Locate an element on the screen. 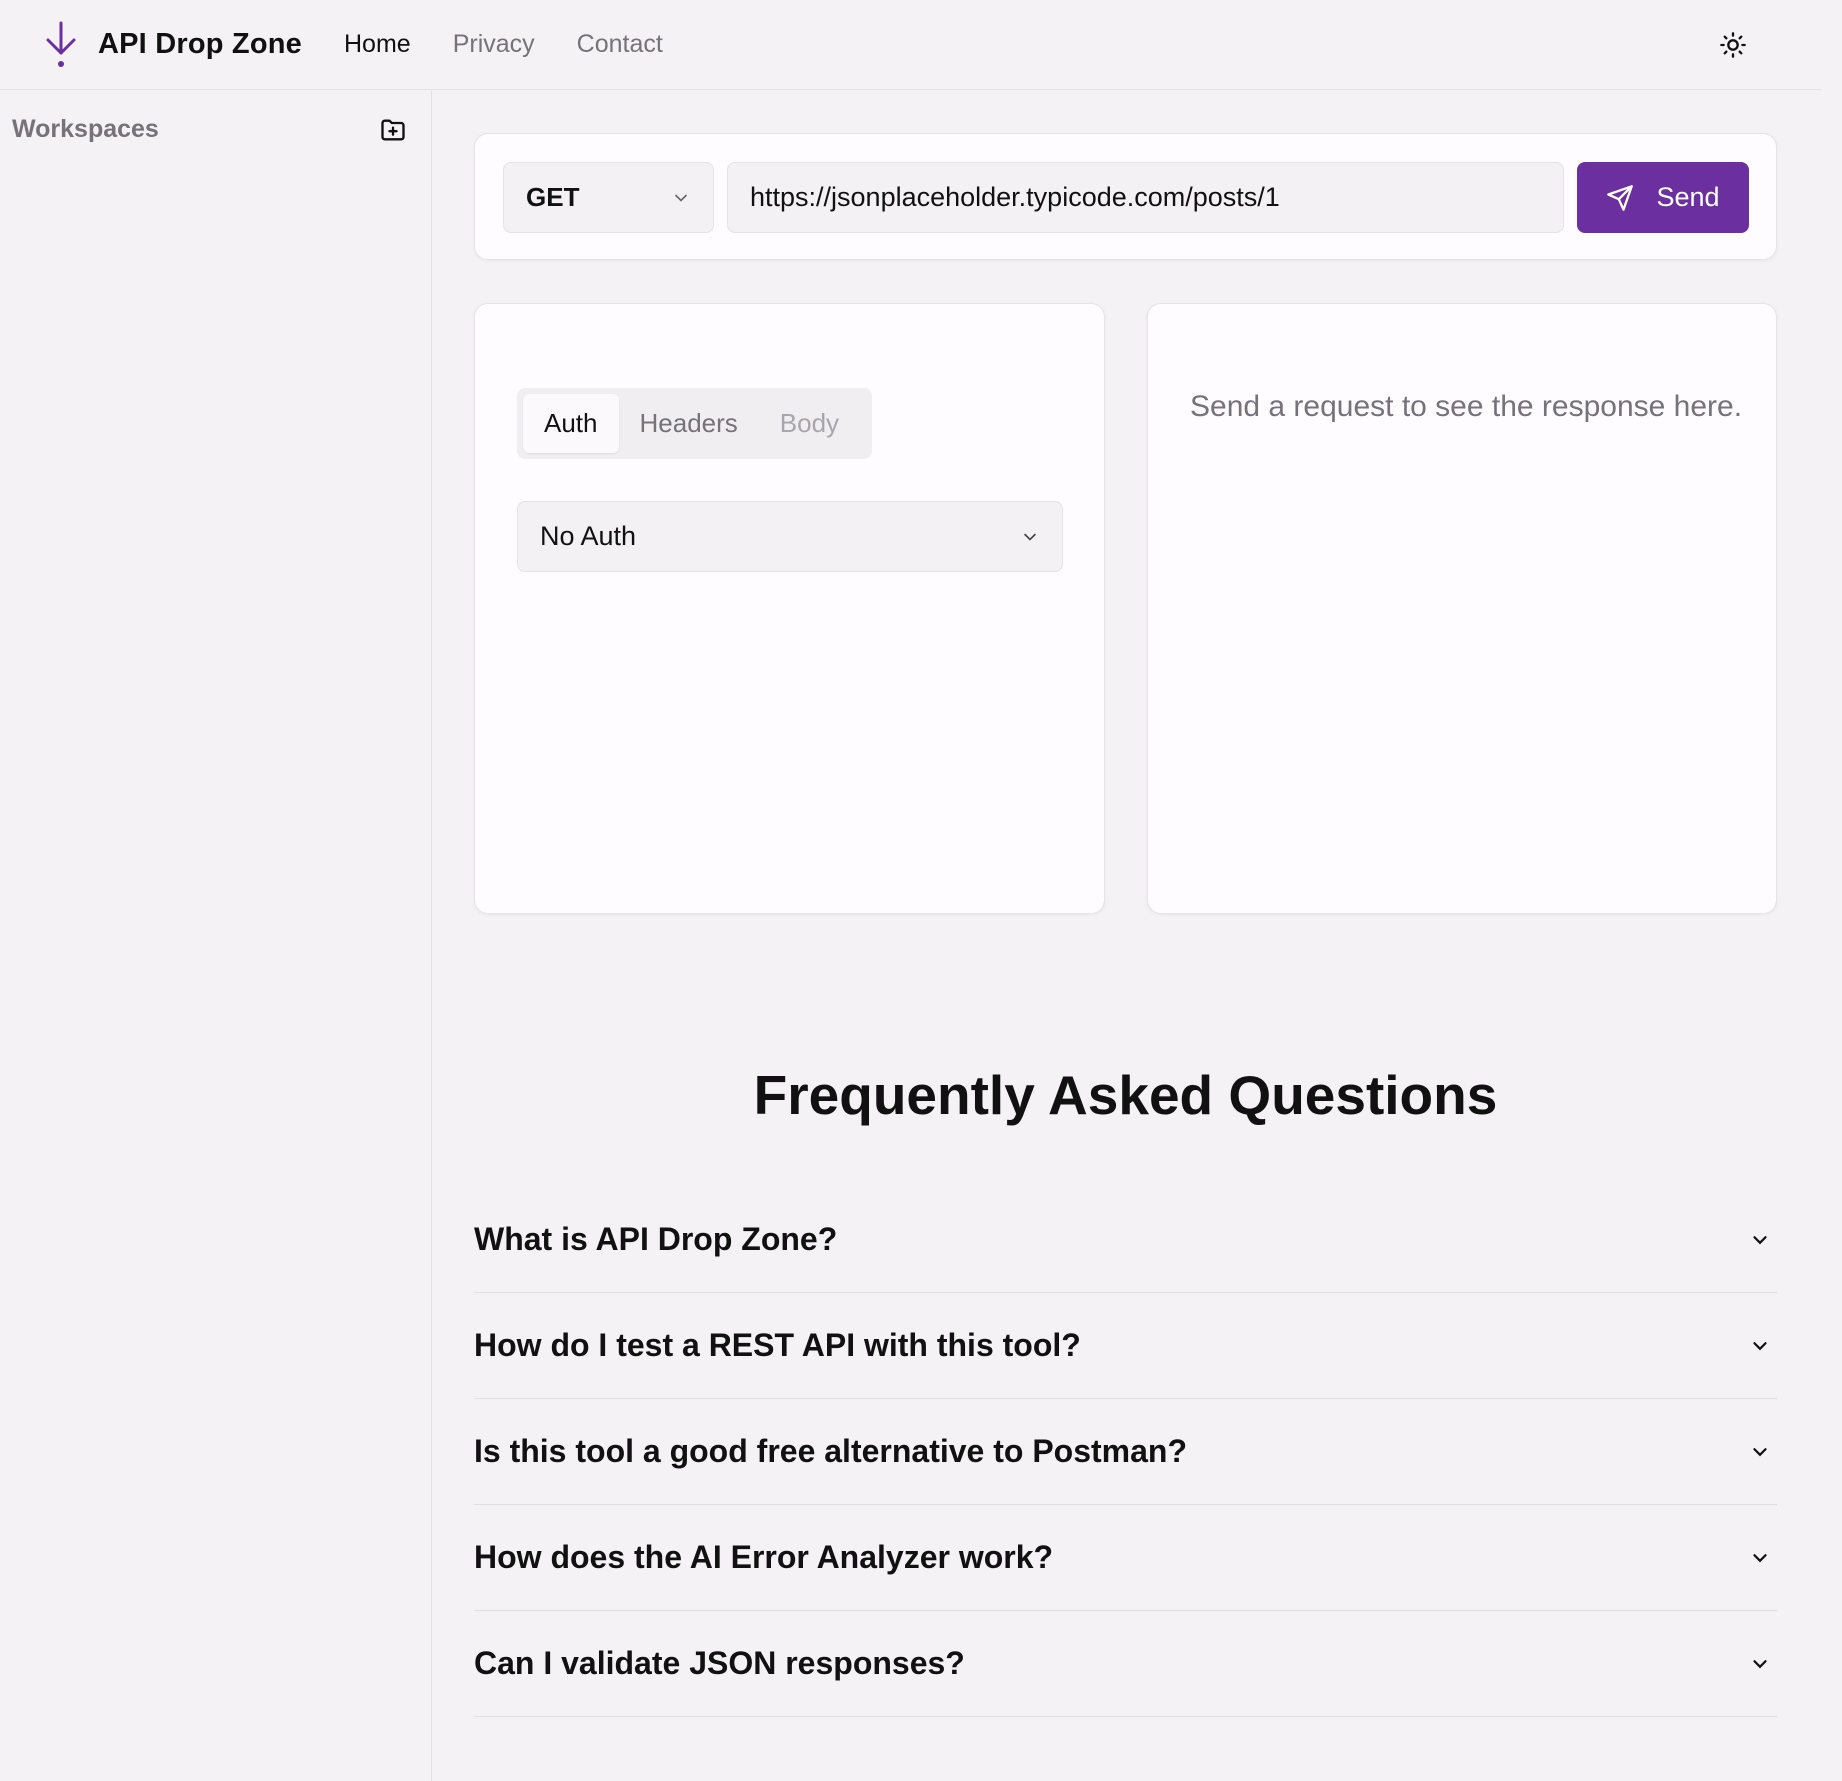 This screenshot has width=1842, height=1781. main-nav: Home Privacy Contact is located at coordinates (524, 44).